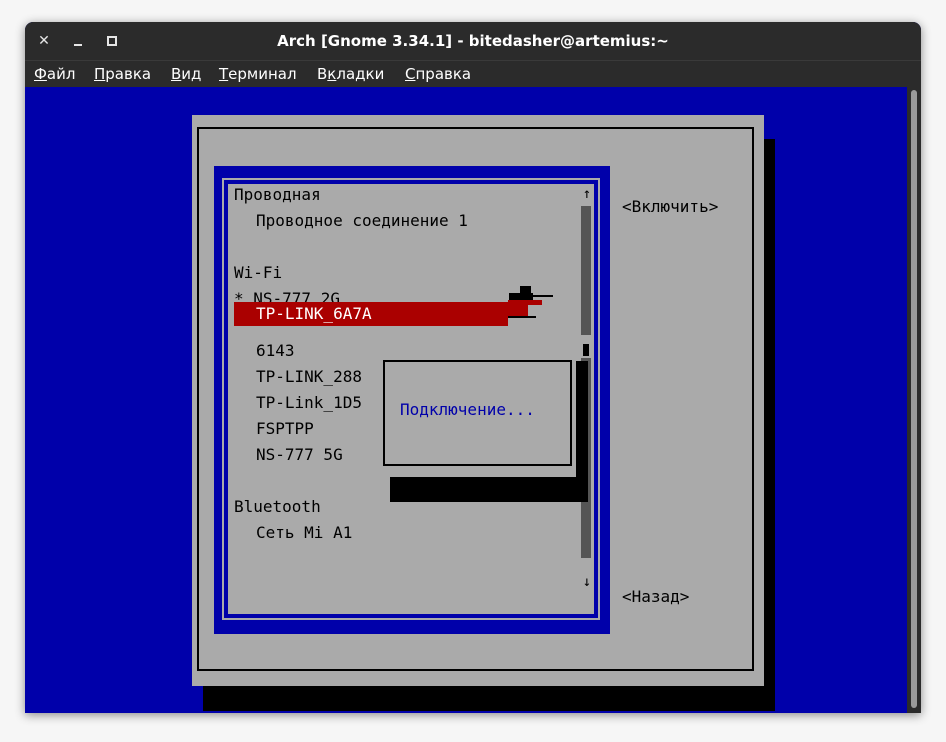  What do you see at coordinates (587, 194) in the screenshot?
I see `scroll-up-icon: ↑` at bounding box center [587, 194].